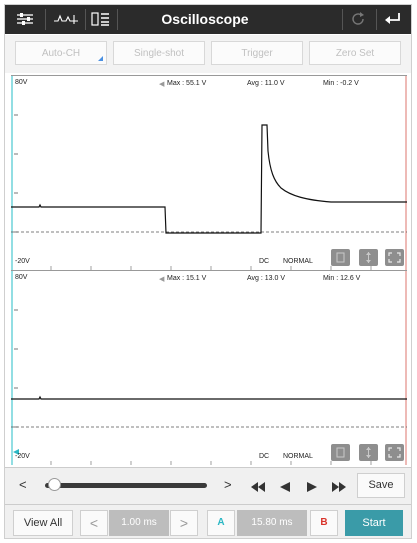 The image size is (417, 543). Describe the element at coordinates (126, 485) in the screenshot. I see `playback-track` at that location.